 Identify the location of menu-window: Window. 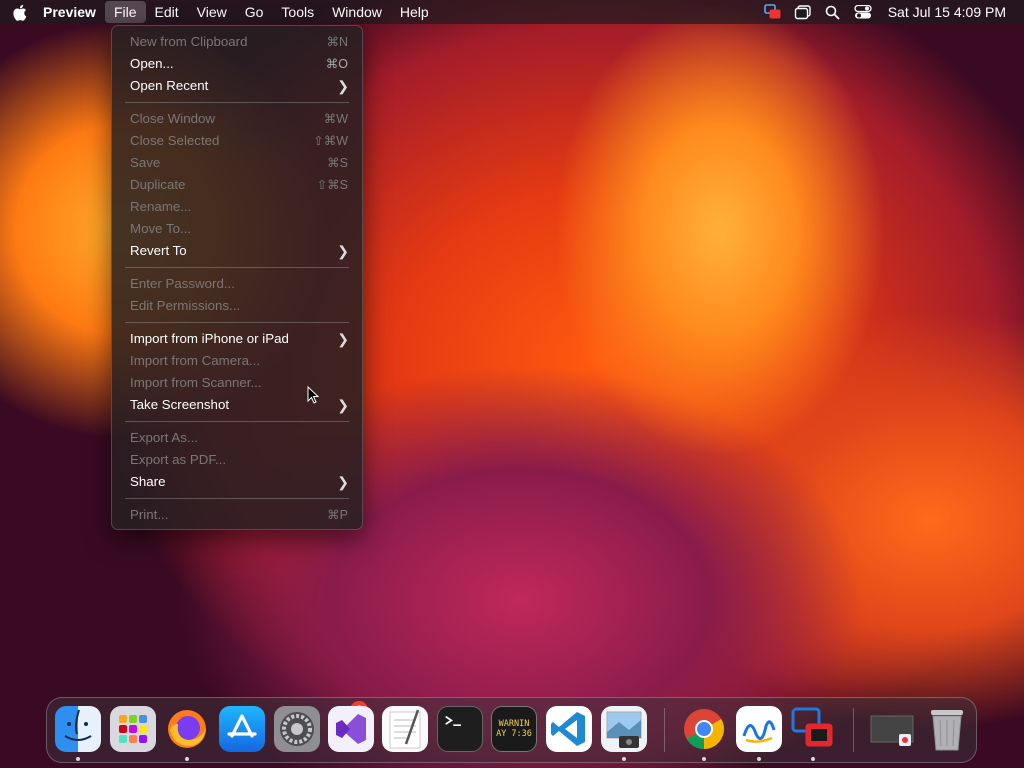
(357, 12).